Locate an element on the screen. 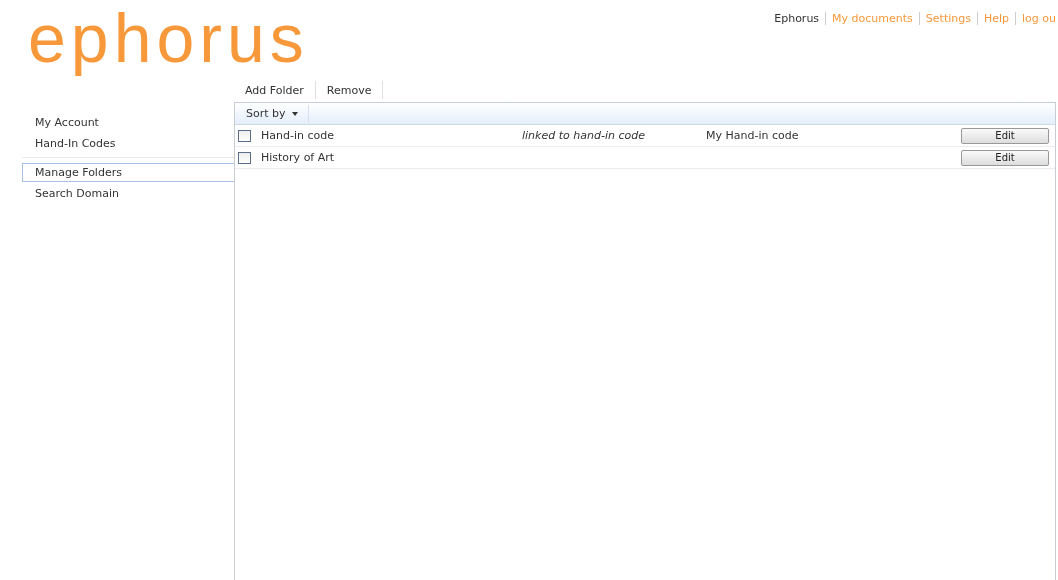  folder-name: Hand-in code is located at coordinates (298, 135).